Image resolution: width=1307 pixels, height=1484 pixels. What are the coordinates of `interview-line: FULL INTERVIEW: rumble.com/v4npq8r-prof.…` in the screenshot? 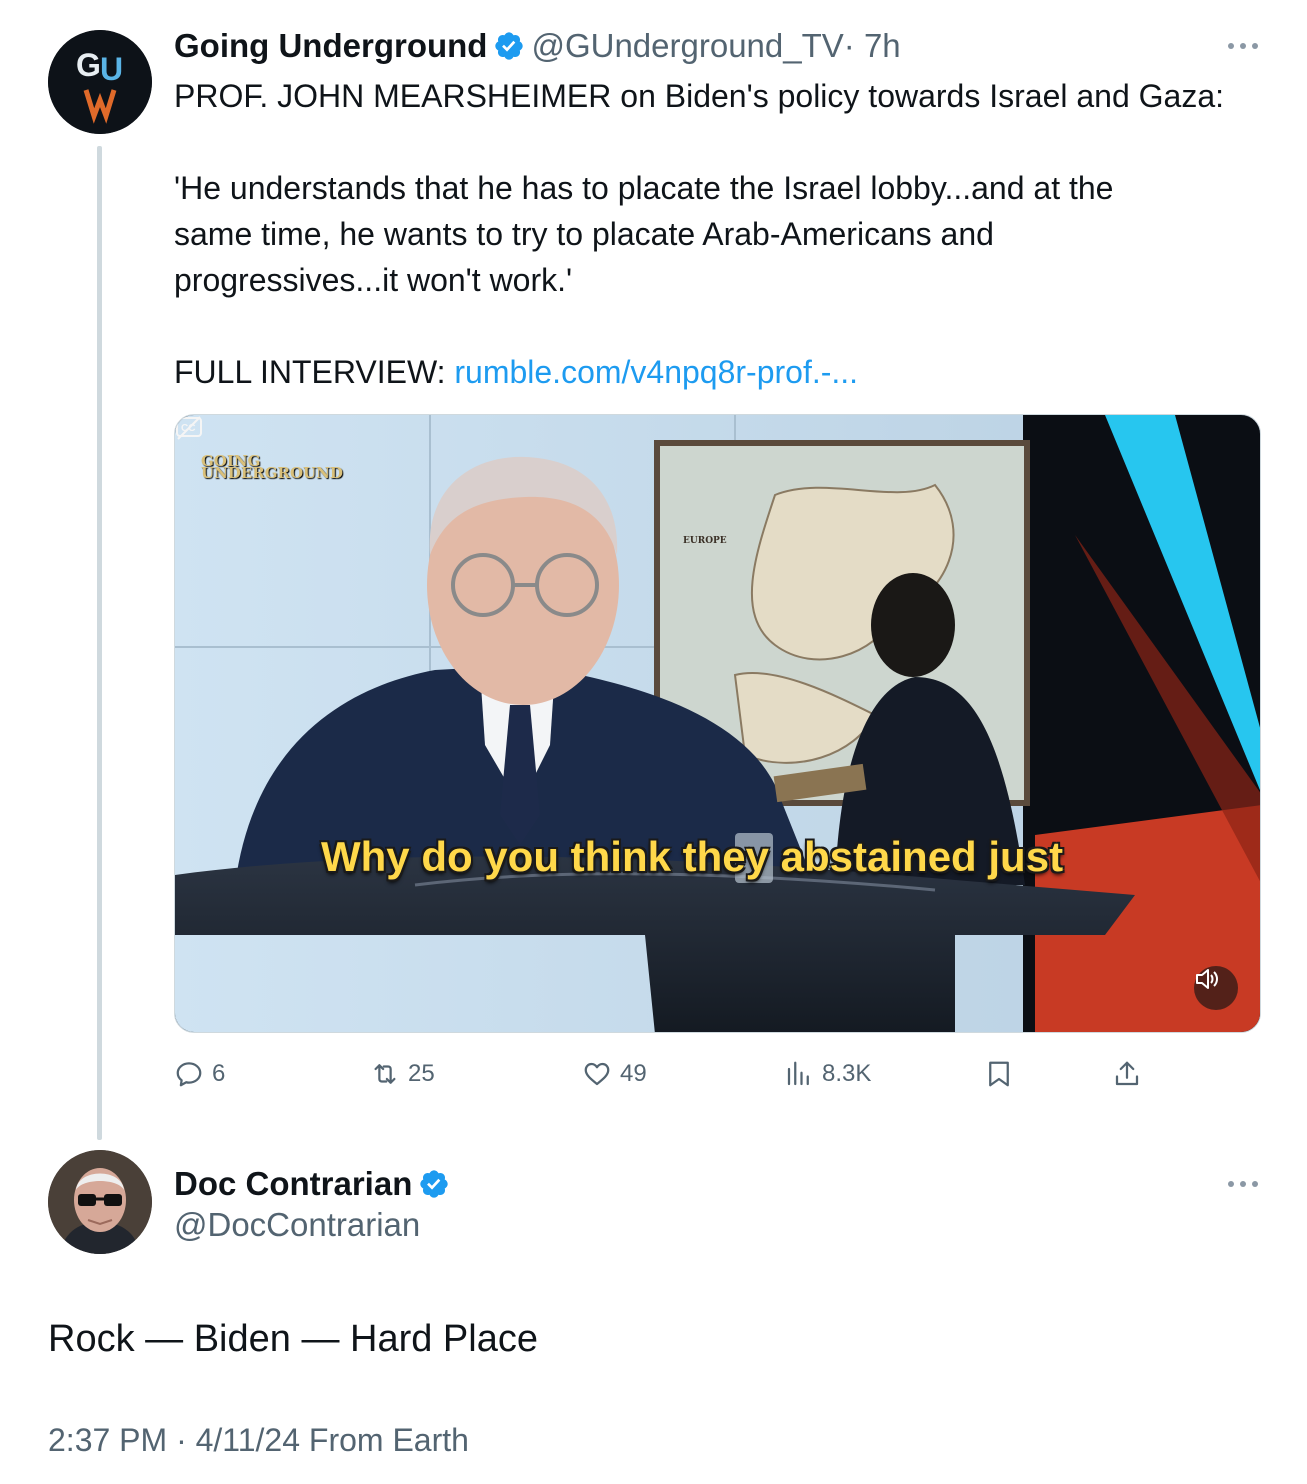 It's located at (516, 372).